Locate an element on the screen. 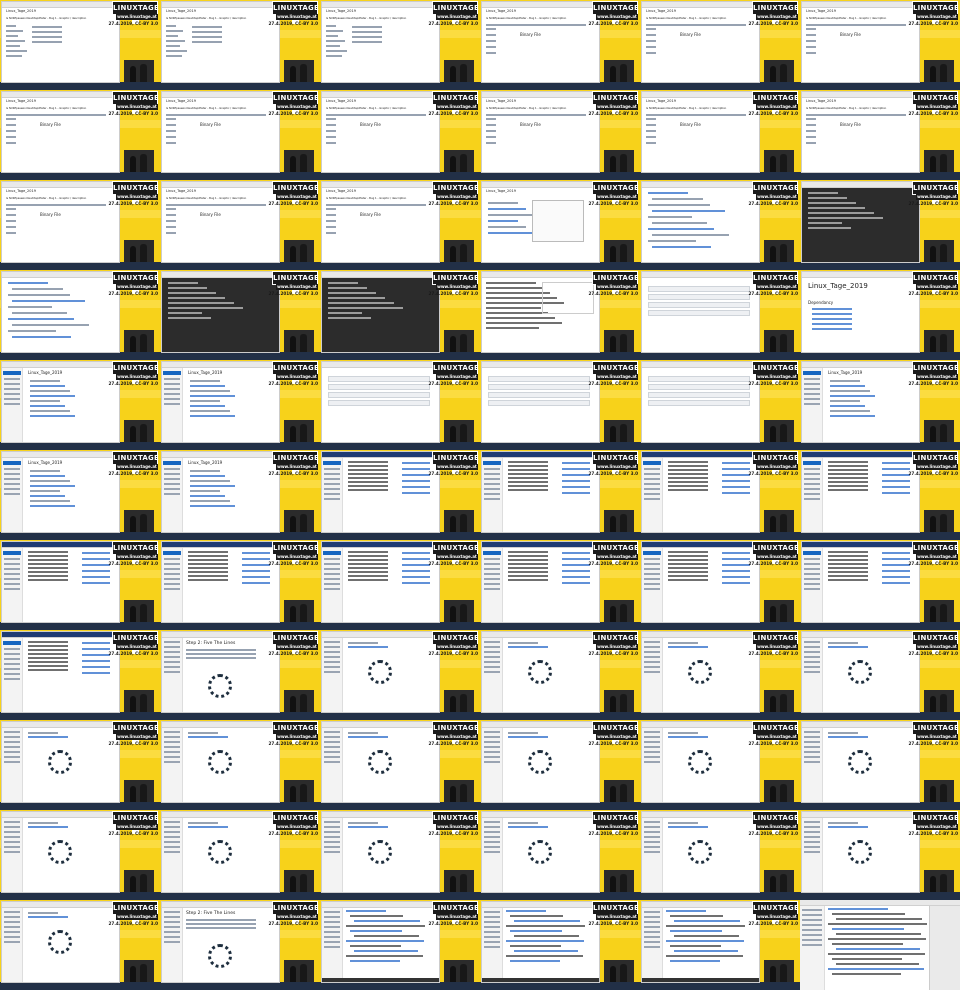 Image resolution: width=960 pixels, height=990 pixels. logo-text: LINUXTAGE is located at coordinates (136, 8).